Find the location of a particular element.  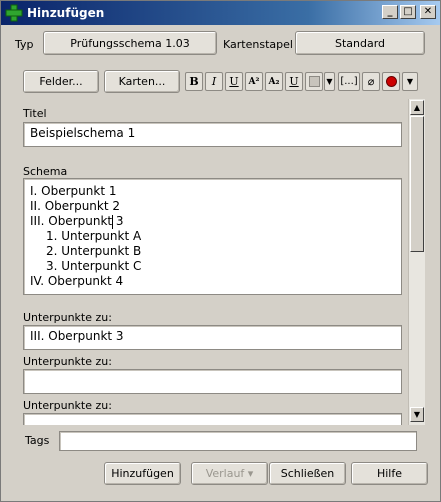

schema-line: I. Oberpunkt 1 is located at coordinates (73, 191).